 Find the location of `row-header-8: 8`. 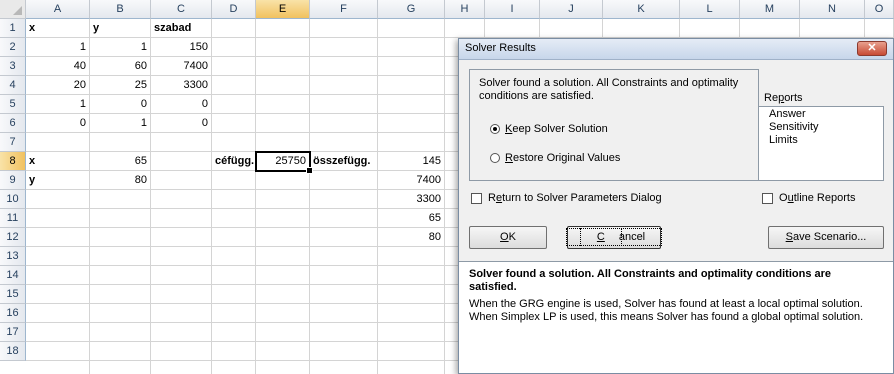

row-header-8: 8 is located at coordinates (13, 161).